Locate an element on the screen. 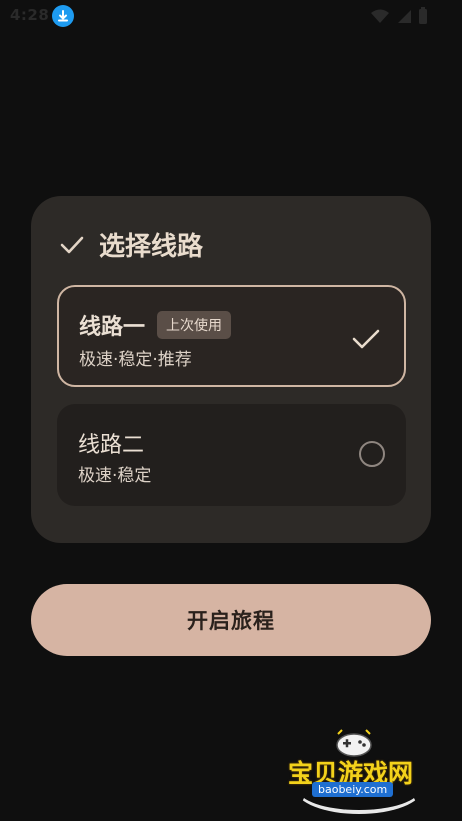 This screenshot has height=821, width=462. watermark-logo: 宝贝游戏网 baobeiy.com is located at coordinates (359, 771).